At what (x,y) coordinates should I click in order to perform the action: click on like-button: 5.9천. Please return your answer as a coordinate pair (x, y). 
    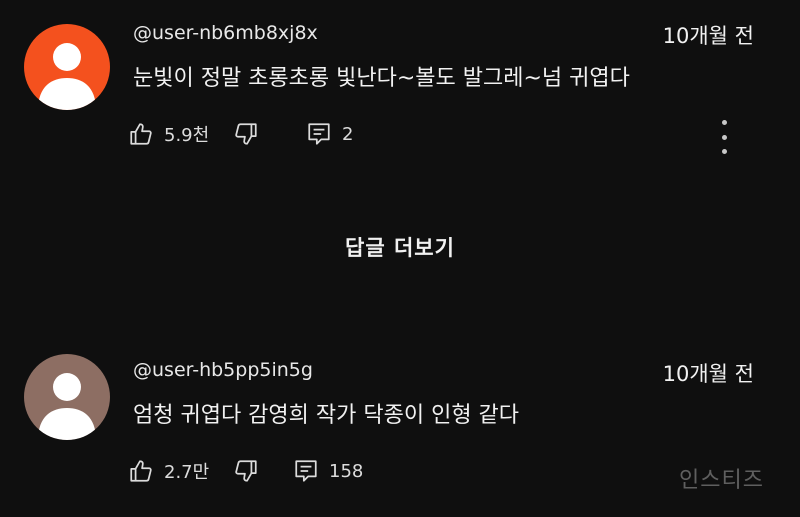
    Looking at the image, I should click on (168, 134).